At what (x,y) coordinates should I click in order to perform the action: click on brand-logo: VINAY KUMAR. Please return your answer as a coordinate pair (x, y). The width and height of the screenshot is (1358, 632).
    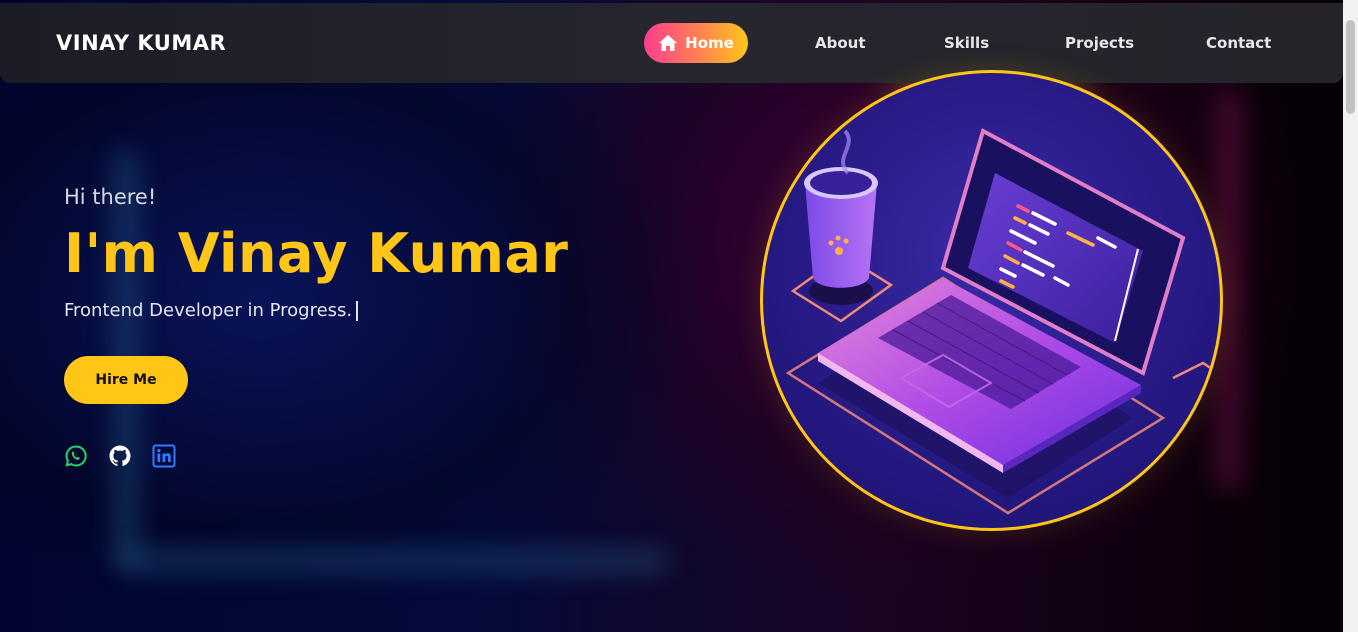
    Looking at the image, I should click on (141, 43).